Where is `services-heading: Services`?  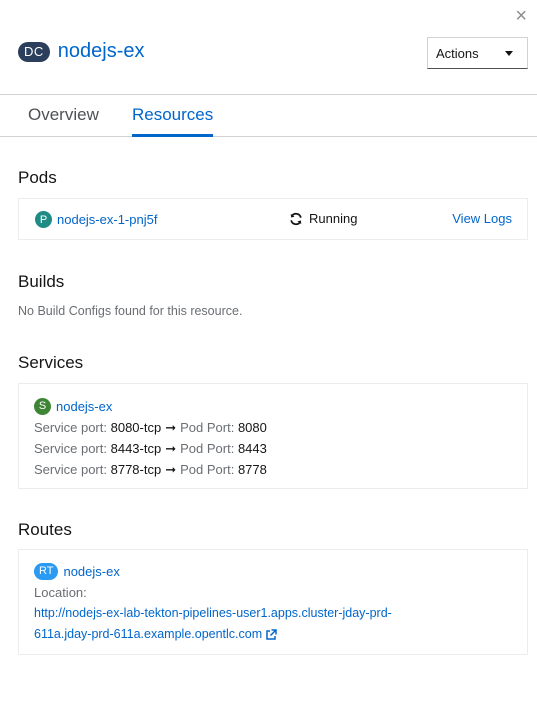
services-heading: Services is located at coordinates (51, 362).